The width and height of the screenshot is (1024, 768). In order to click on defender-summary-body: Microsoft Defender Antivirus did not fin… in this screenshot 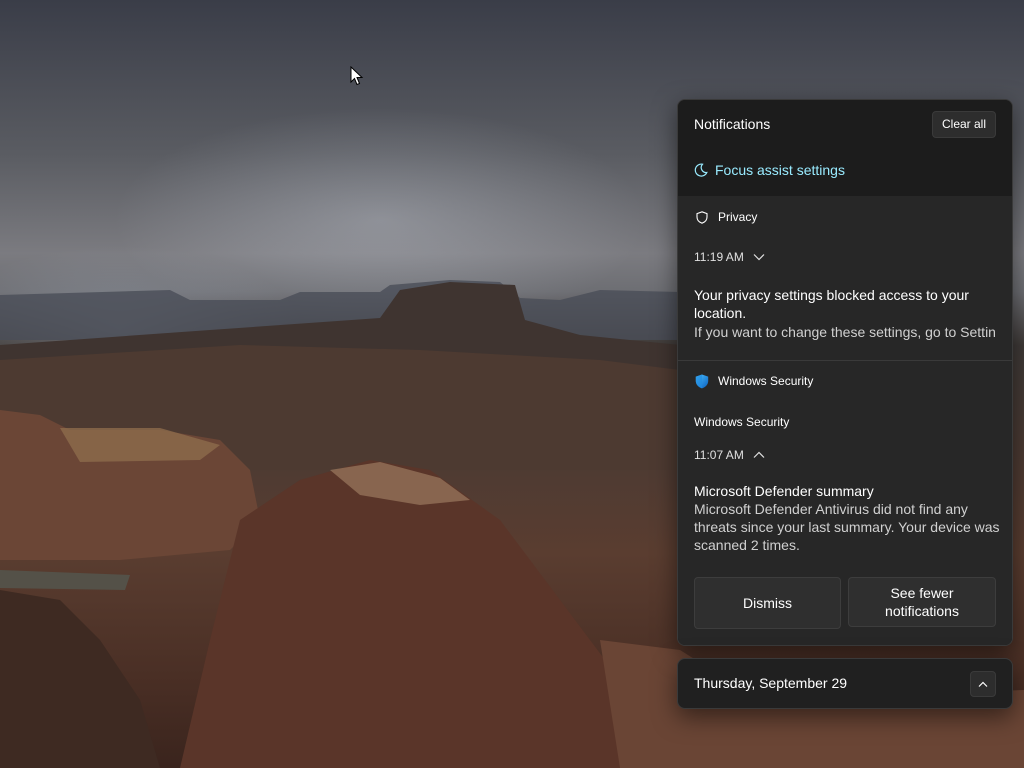, I will do `click(847, 527)`.